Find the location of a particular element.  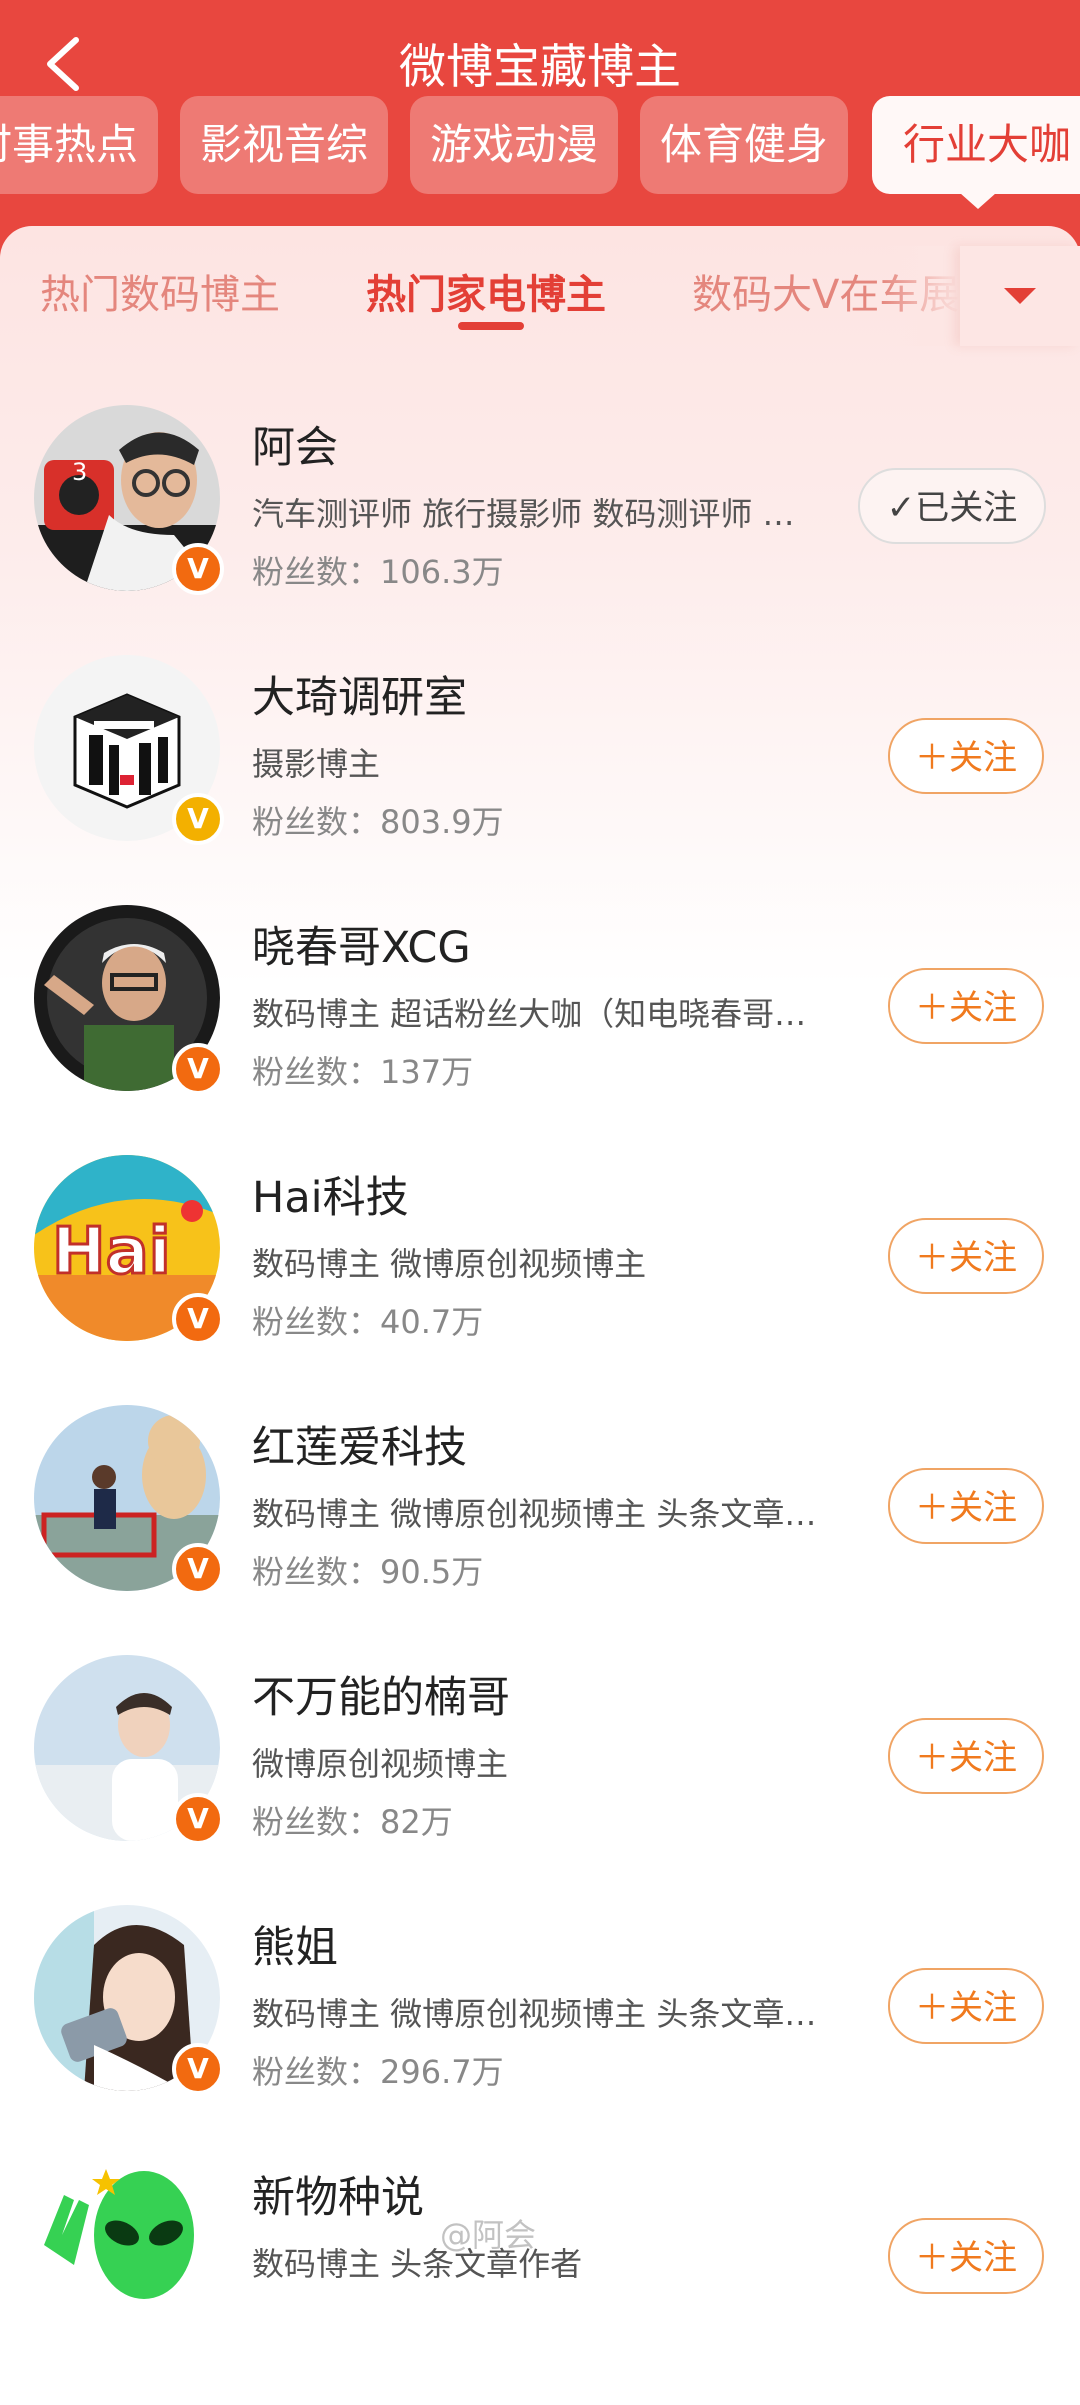

subtab-digital: 热门数码博主 is located at coordinates (160, 295).